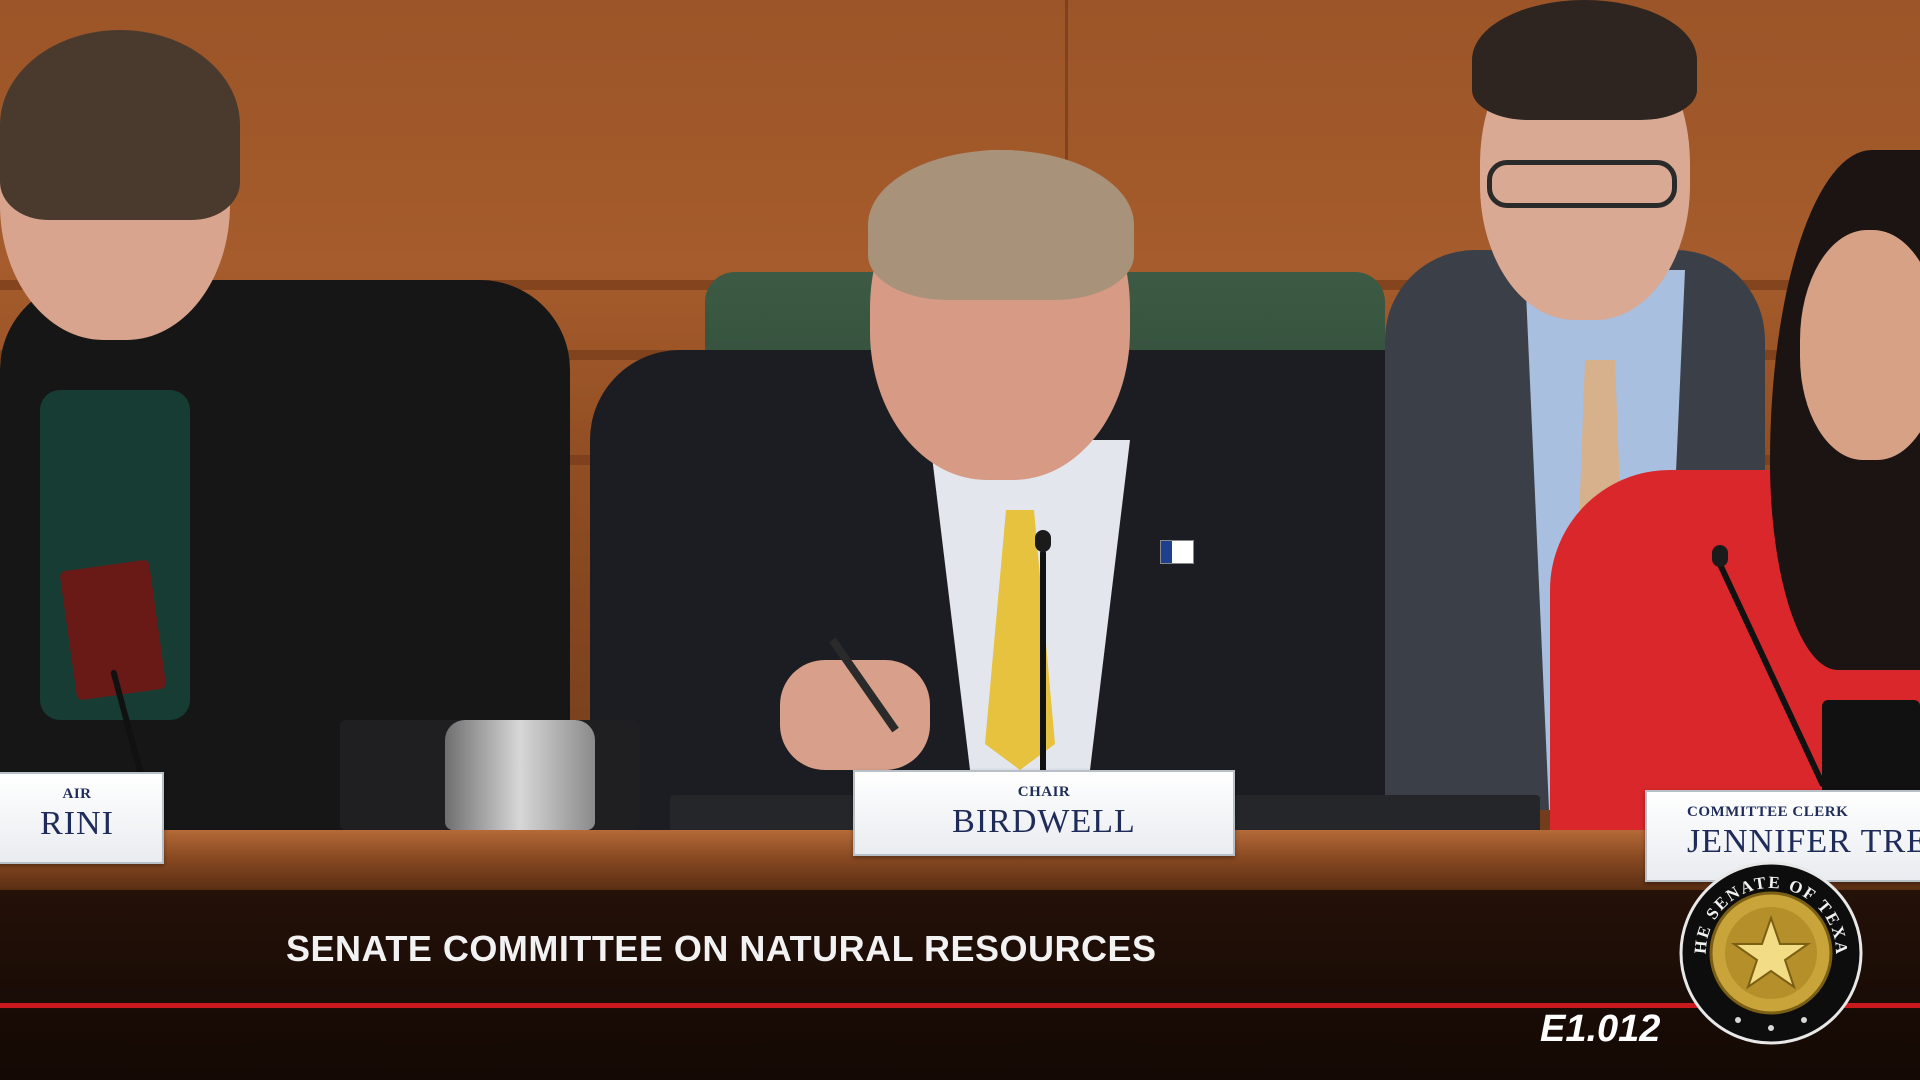 This screenshot has width=1920, height=1080. Describe the element at coordinates (1770, 952) in the screenshot. I see `senate-seal-icon: THE SENATE OF TEXAS` at that location.